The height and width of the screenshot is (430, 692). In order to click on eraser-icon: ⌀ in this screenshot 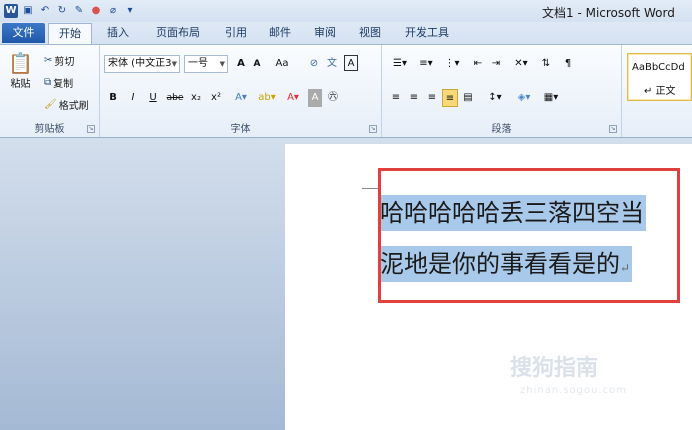, I will do `click(113, 10)`.